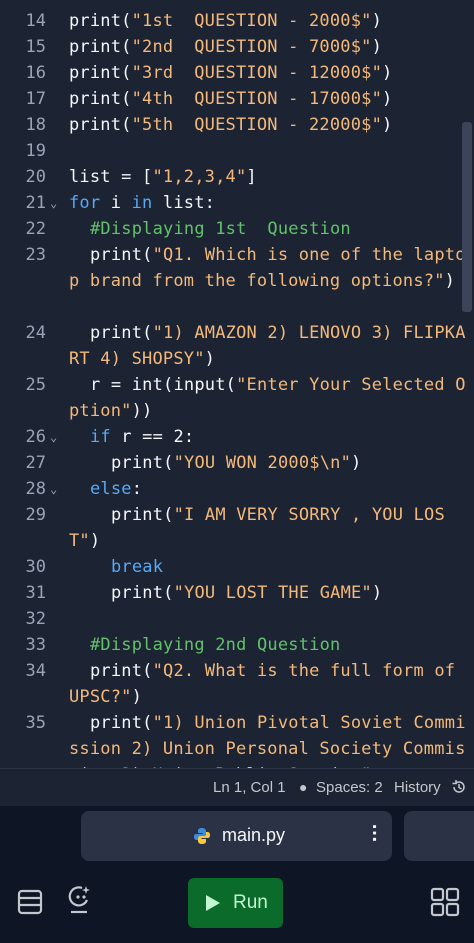  Describe the element at coordinates (269, 528) in the screenshot. I see `code-text: print("I AM VERY SORRY , YOU LOST")` at that location.